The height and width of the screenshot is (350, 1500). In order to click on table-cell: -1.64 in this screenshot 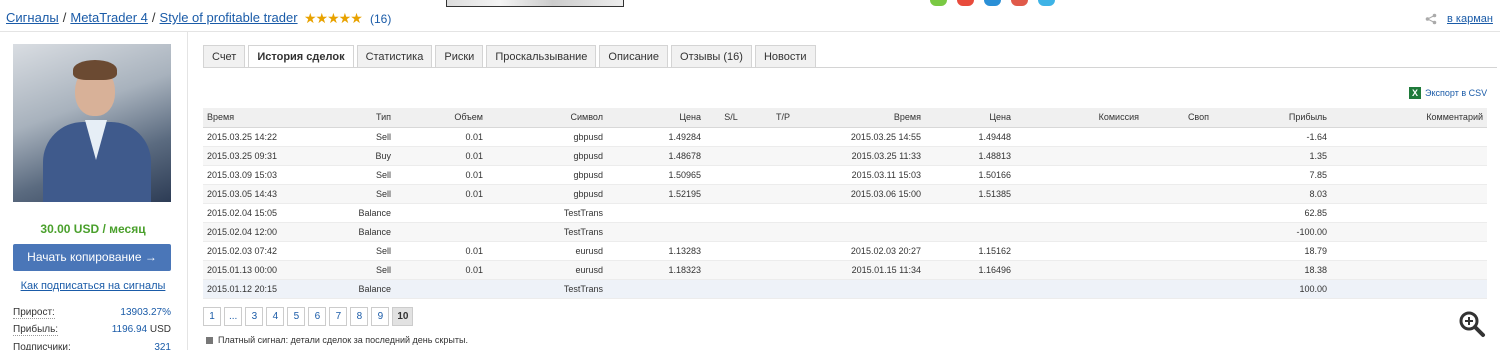, I will do `click(1272, 137)`.